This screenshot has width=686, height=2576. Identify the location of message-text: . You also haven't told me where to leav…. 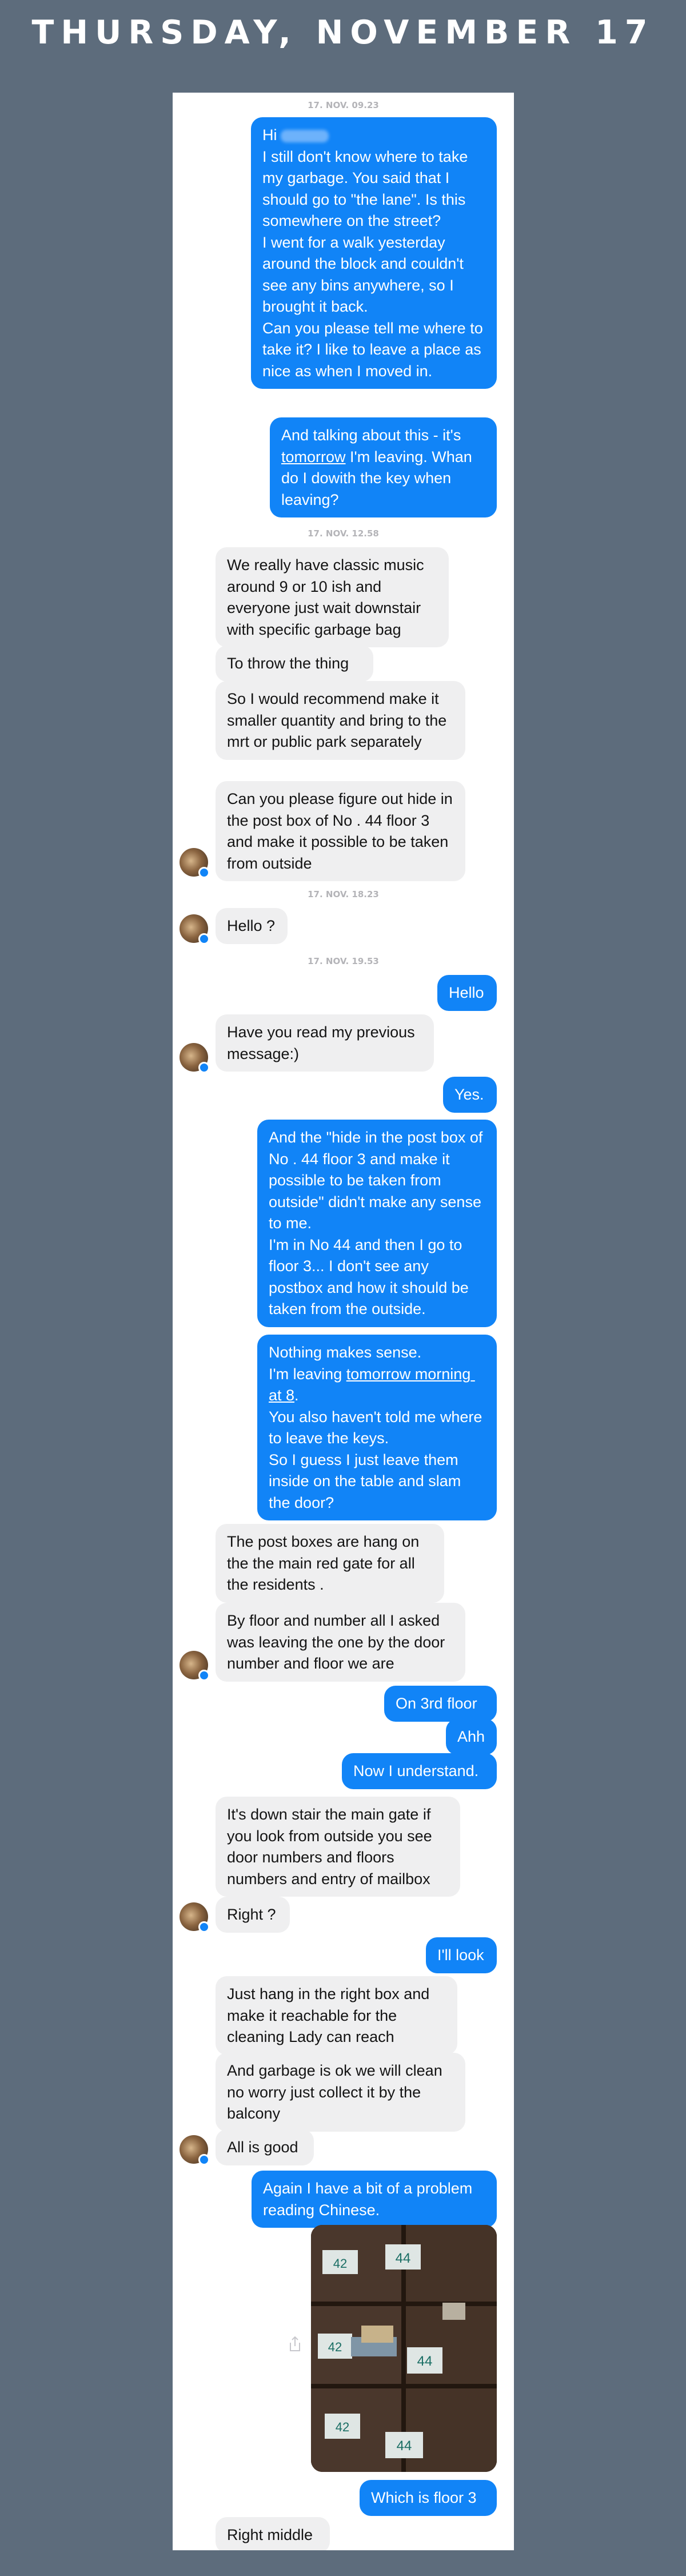
(375, 1449).